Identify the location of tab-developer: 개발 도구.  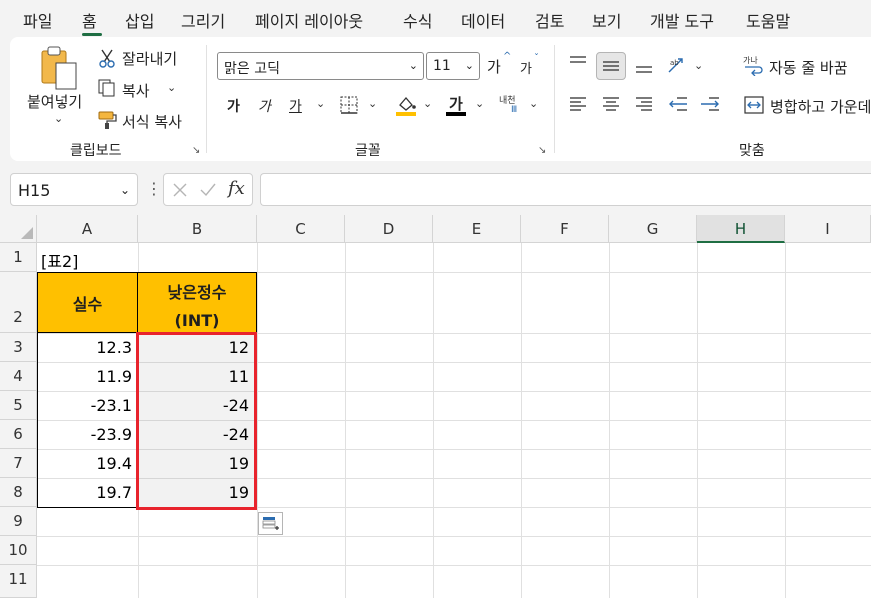
(682, 20).